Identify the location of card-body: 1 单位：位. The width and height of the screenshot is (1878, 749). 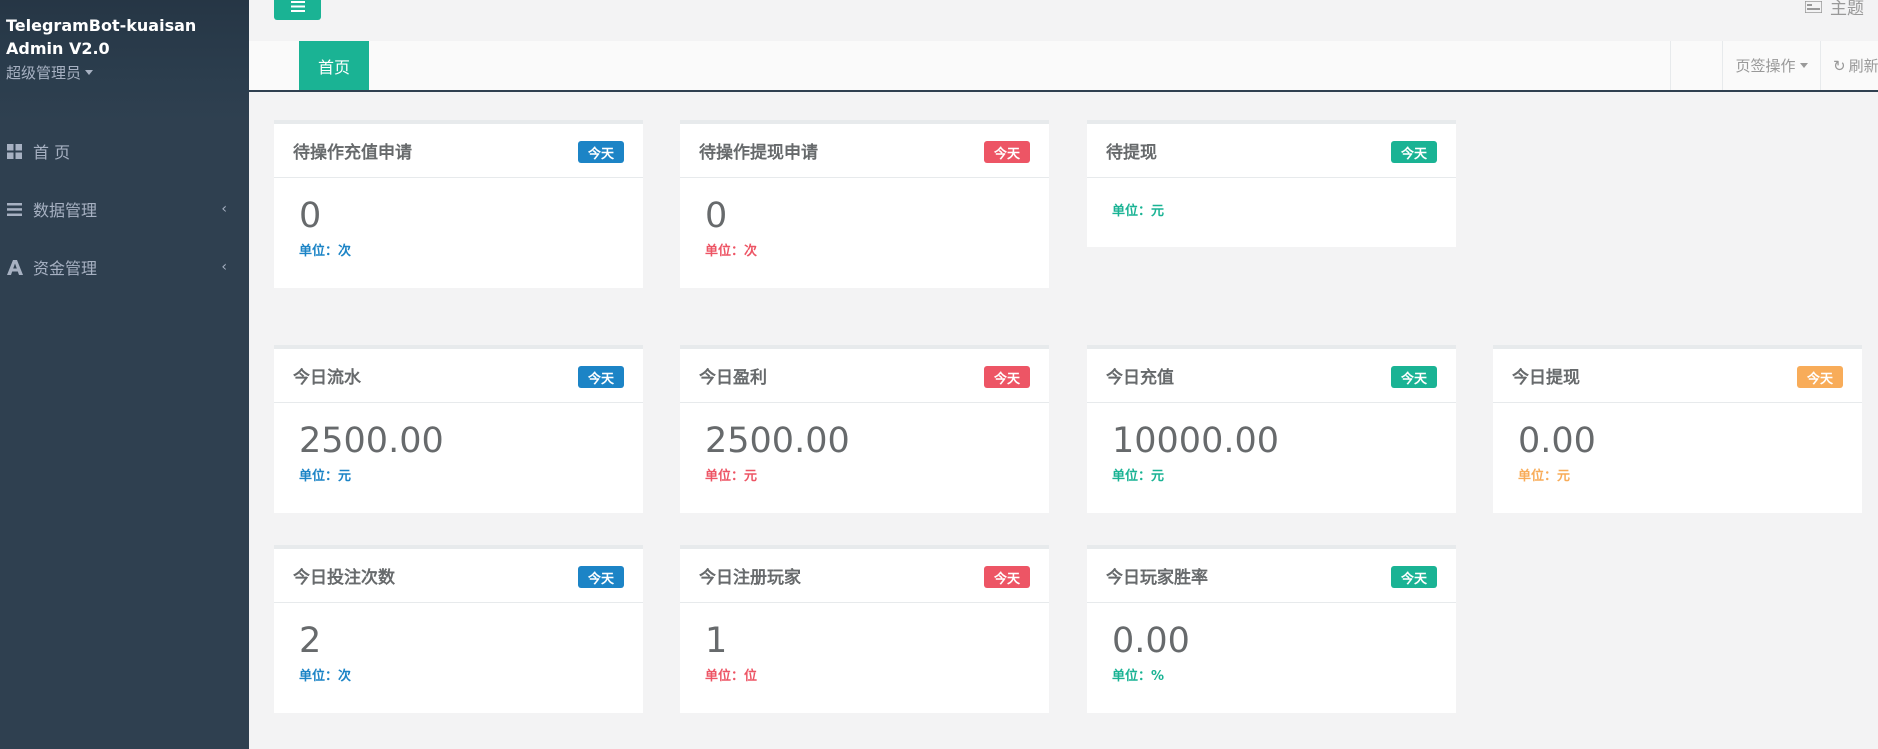
(864, 643).